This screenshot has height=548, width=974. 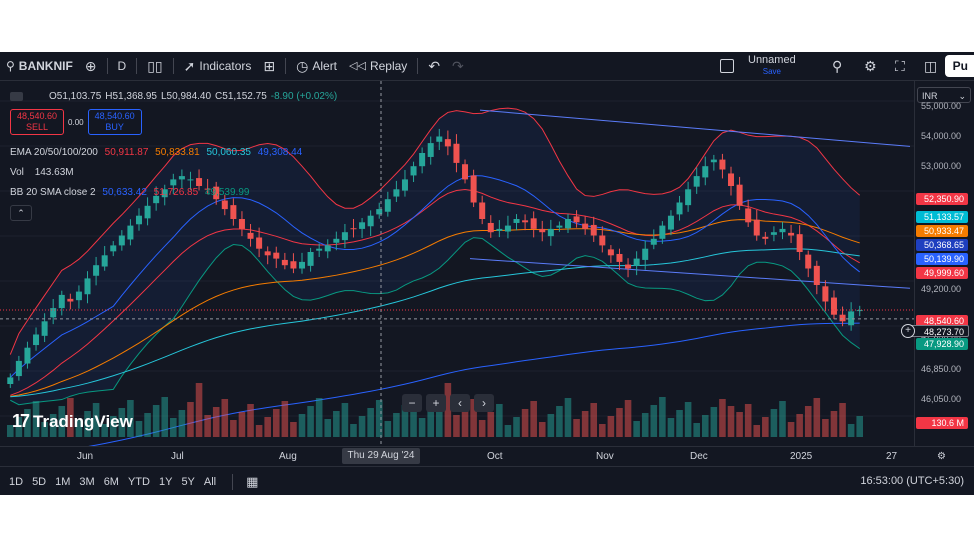 What do you see at coordinates (37, 122) in the screenshot?
I see `sell-button: 48,540.60 SELL` at bounding box center [37, 122].